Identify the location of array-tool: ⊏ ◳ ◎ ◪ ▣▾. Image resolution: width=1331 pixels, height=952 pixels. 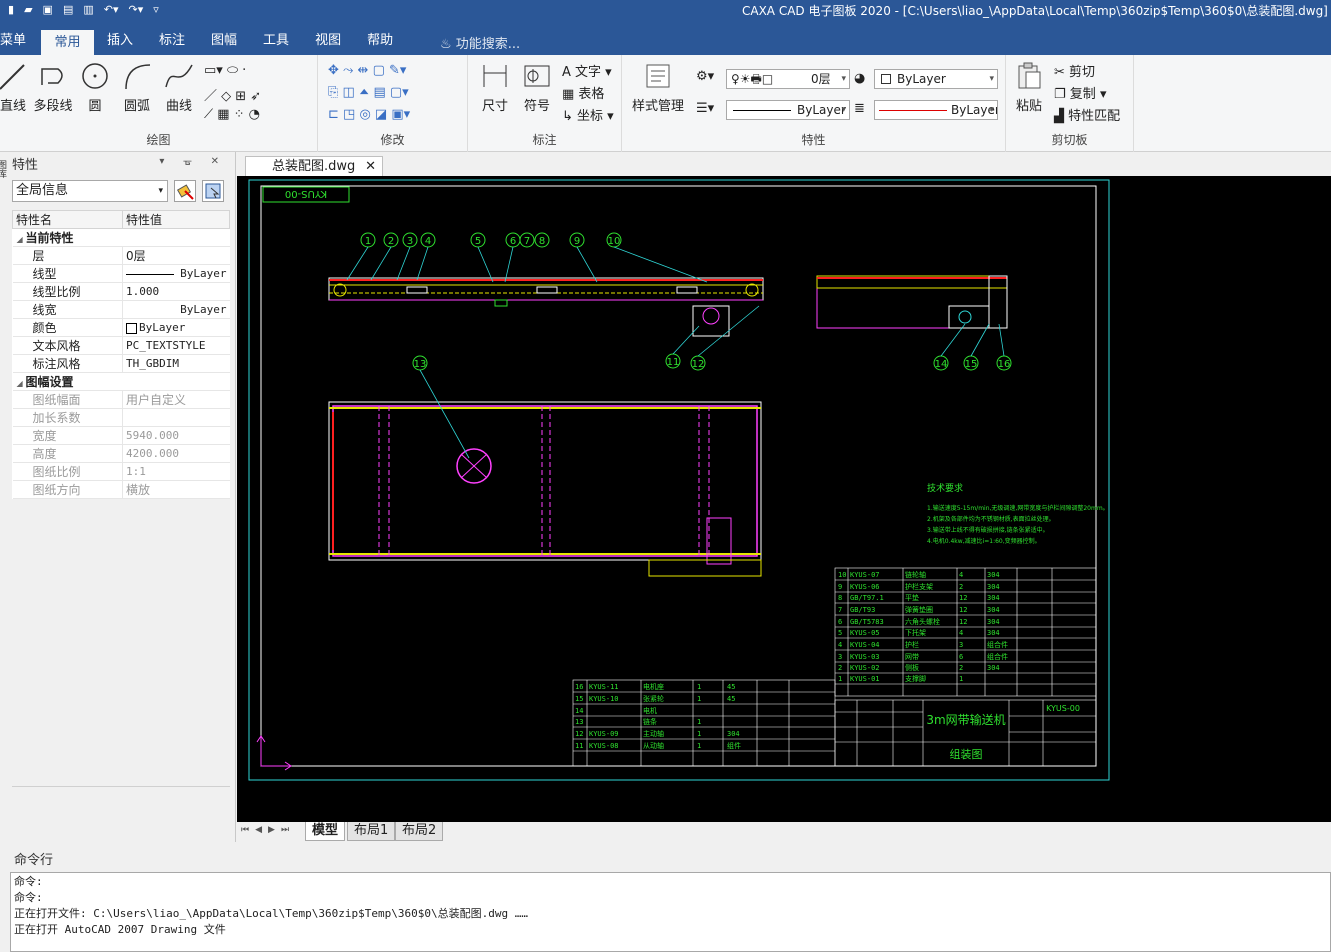
(369, 114).